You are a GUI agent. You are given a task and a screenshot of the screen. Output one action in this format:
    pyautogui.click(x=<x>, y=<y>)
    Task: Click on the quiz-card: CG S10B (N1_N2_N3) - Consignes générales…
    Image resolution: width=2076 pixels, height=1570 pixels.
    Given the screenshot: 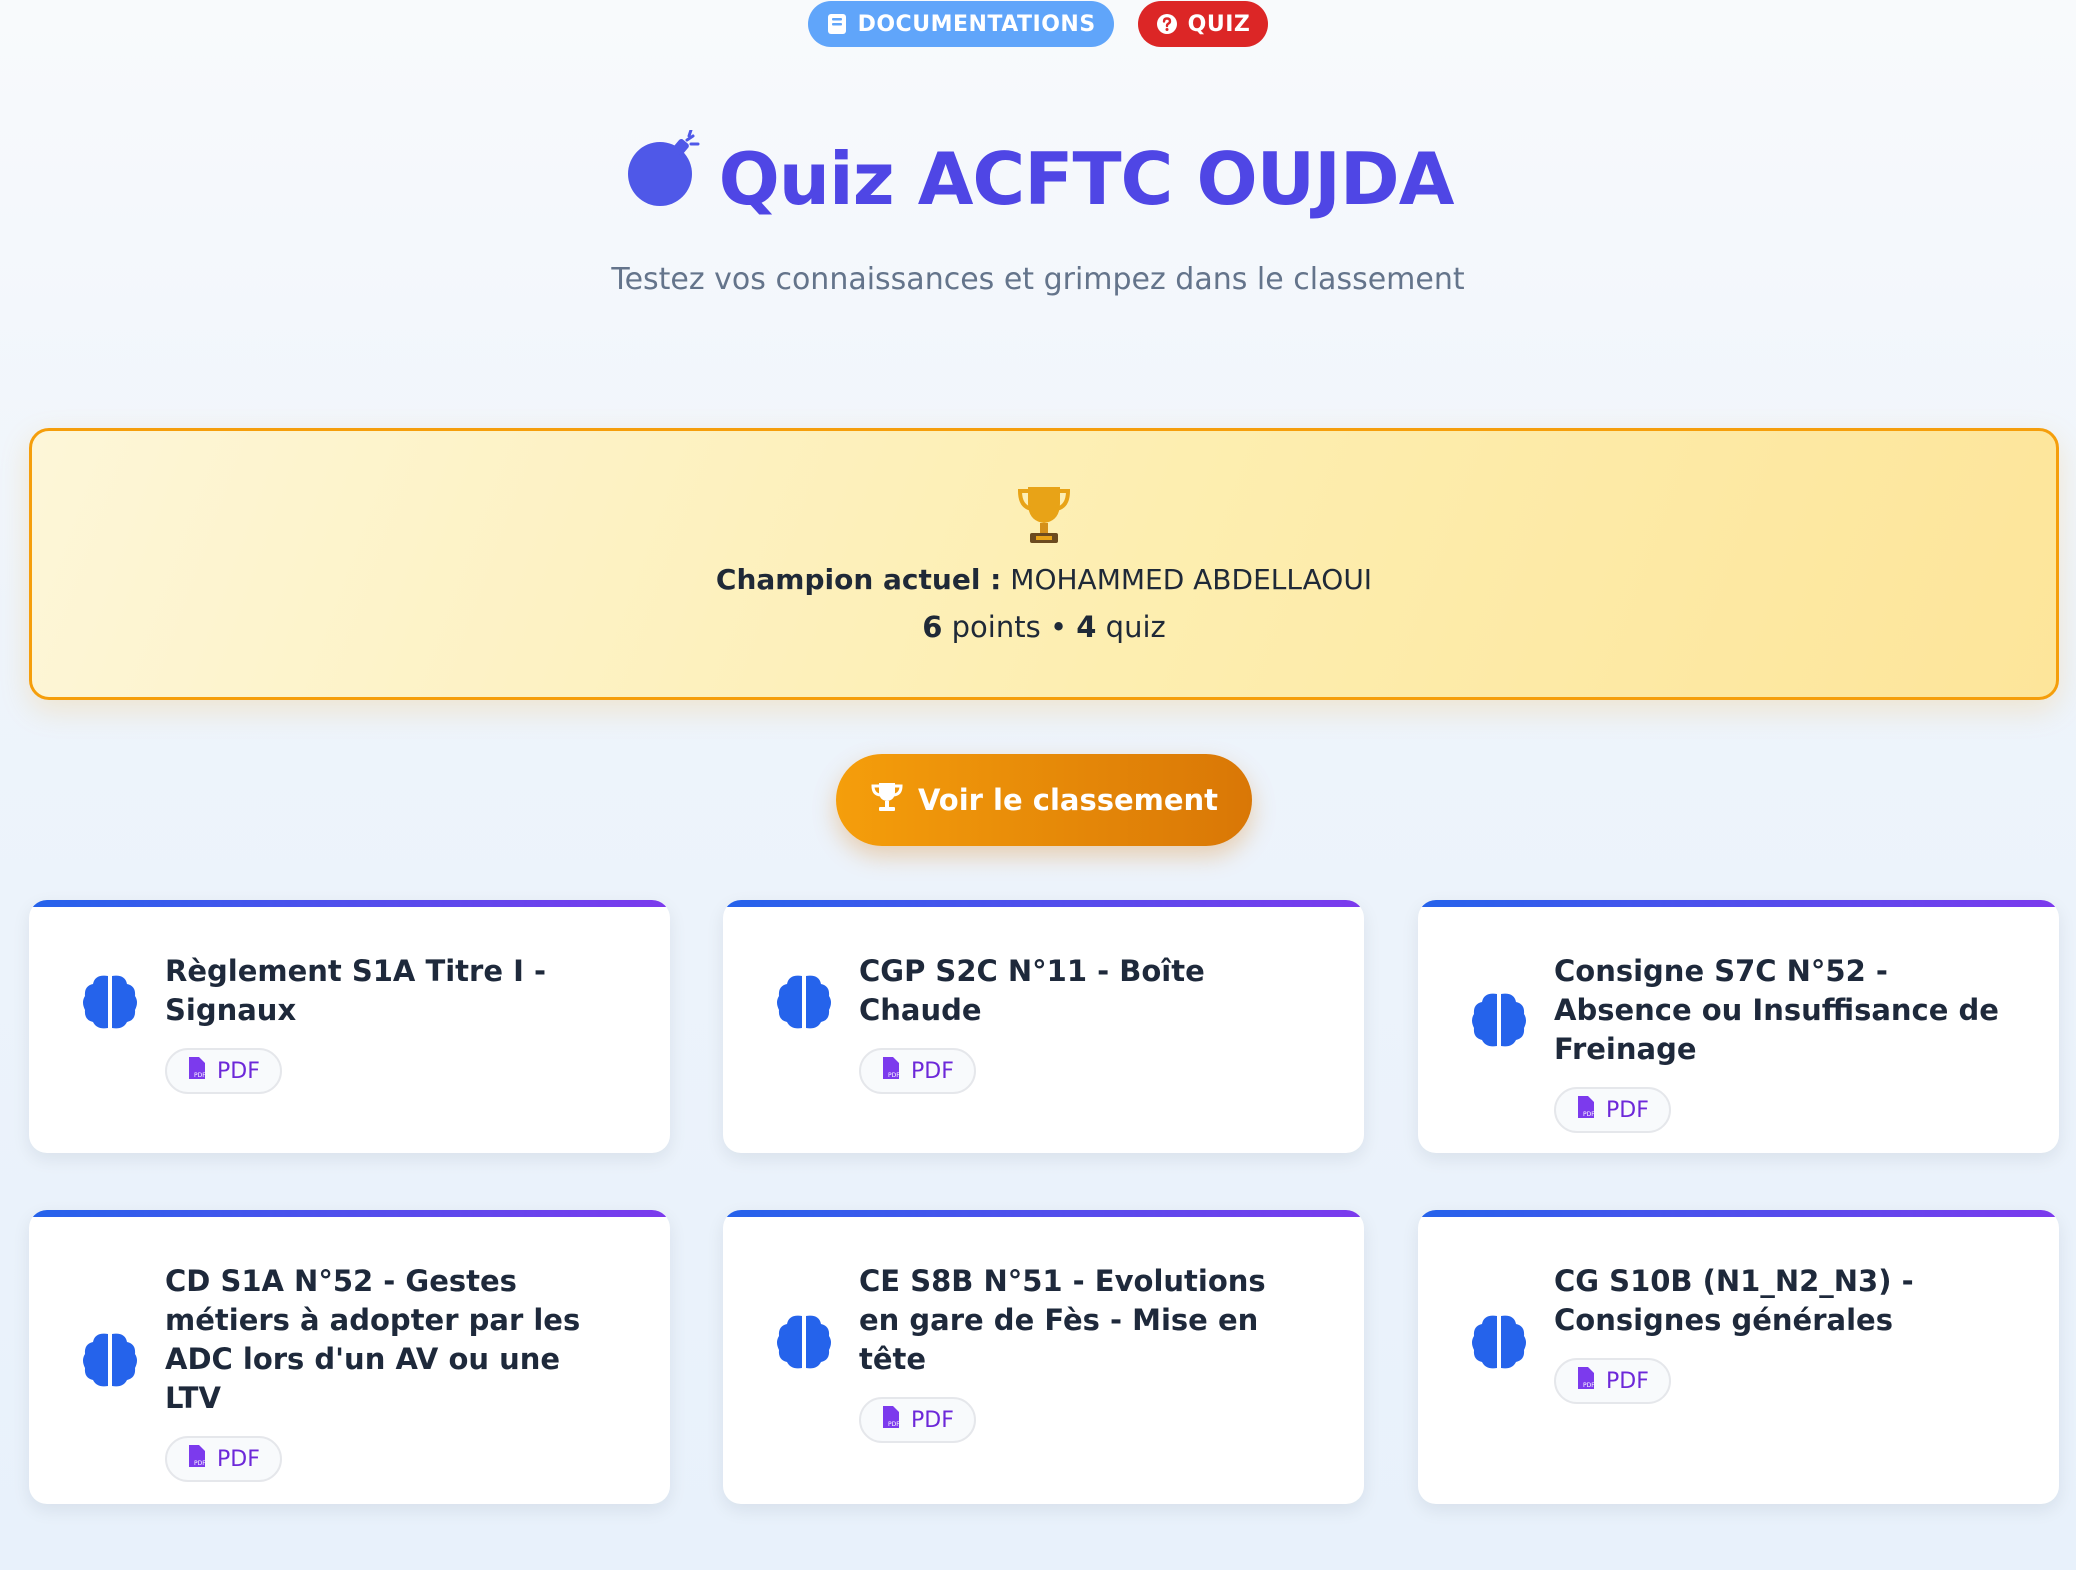 What is the action you would take?
    pyautogui.click(x=1738, y=1357)
    